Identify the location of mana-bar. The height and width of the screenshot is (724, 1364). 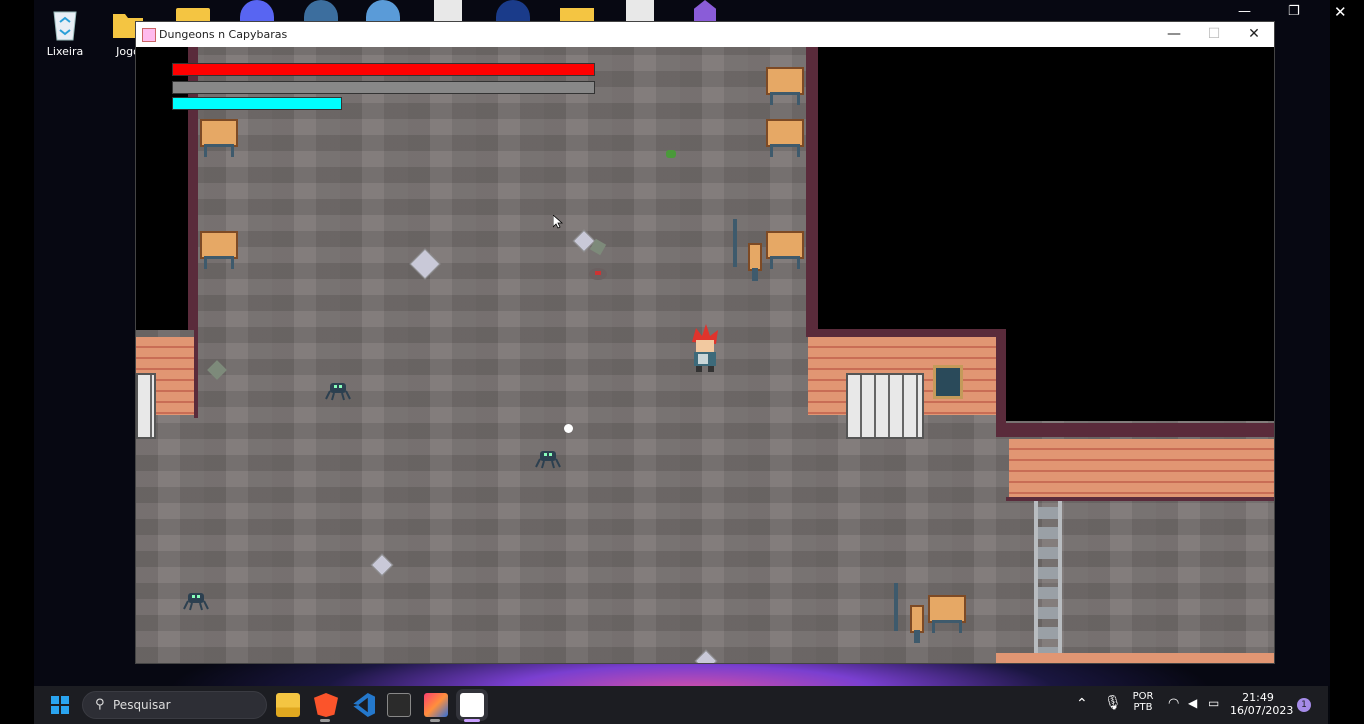
(257, 103).